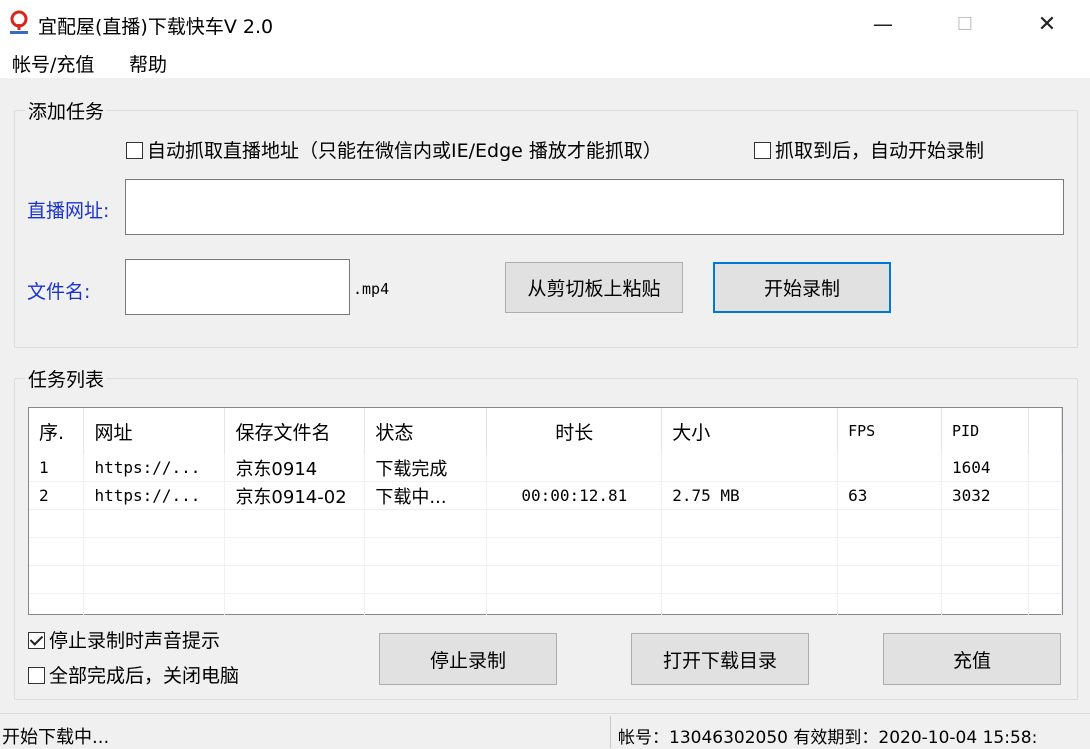 This screenshot has height=749, width=1090. Describe the element at coordinates (828, 738) in the screenshot. I see `status-account-text: 帐号：13046302050 有效期到：2020-10-04 15:58:` at that location.